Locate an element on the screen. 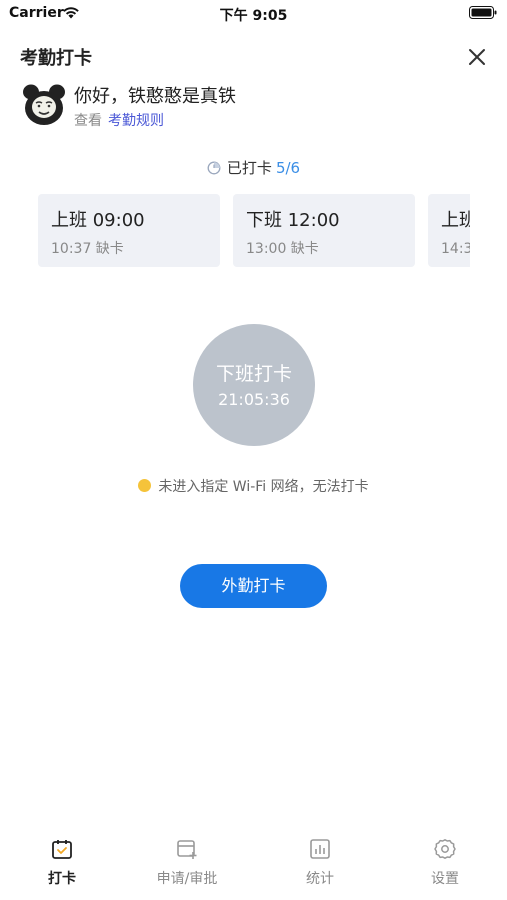 This screenshot has width=507, height=900. avatar is located at coordinates (44, 104).